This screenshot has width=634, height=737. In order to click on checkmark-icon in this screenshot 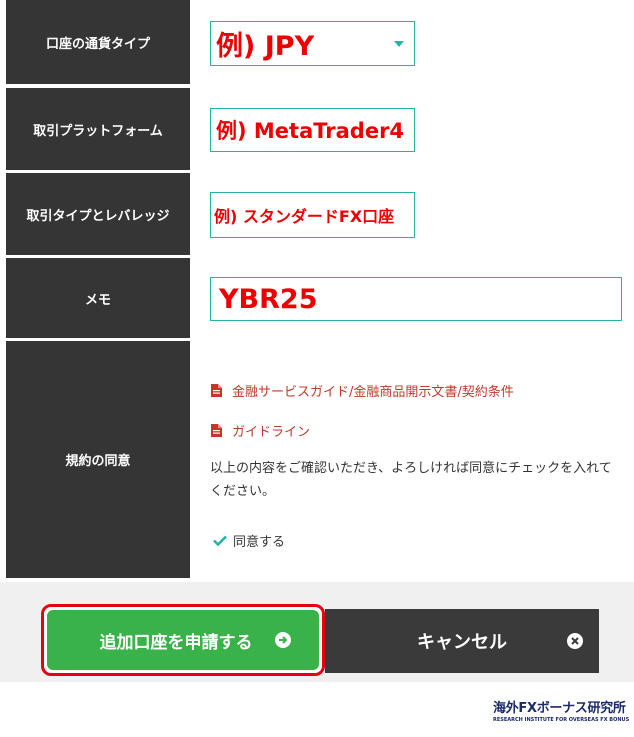, I will do `click(220, 540)`.